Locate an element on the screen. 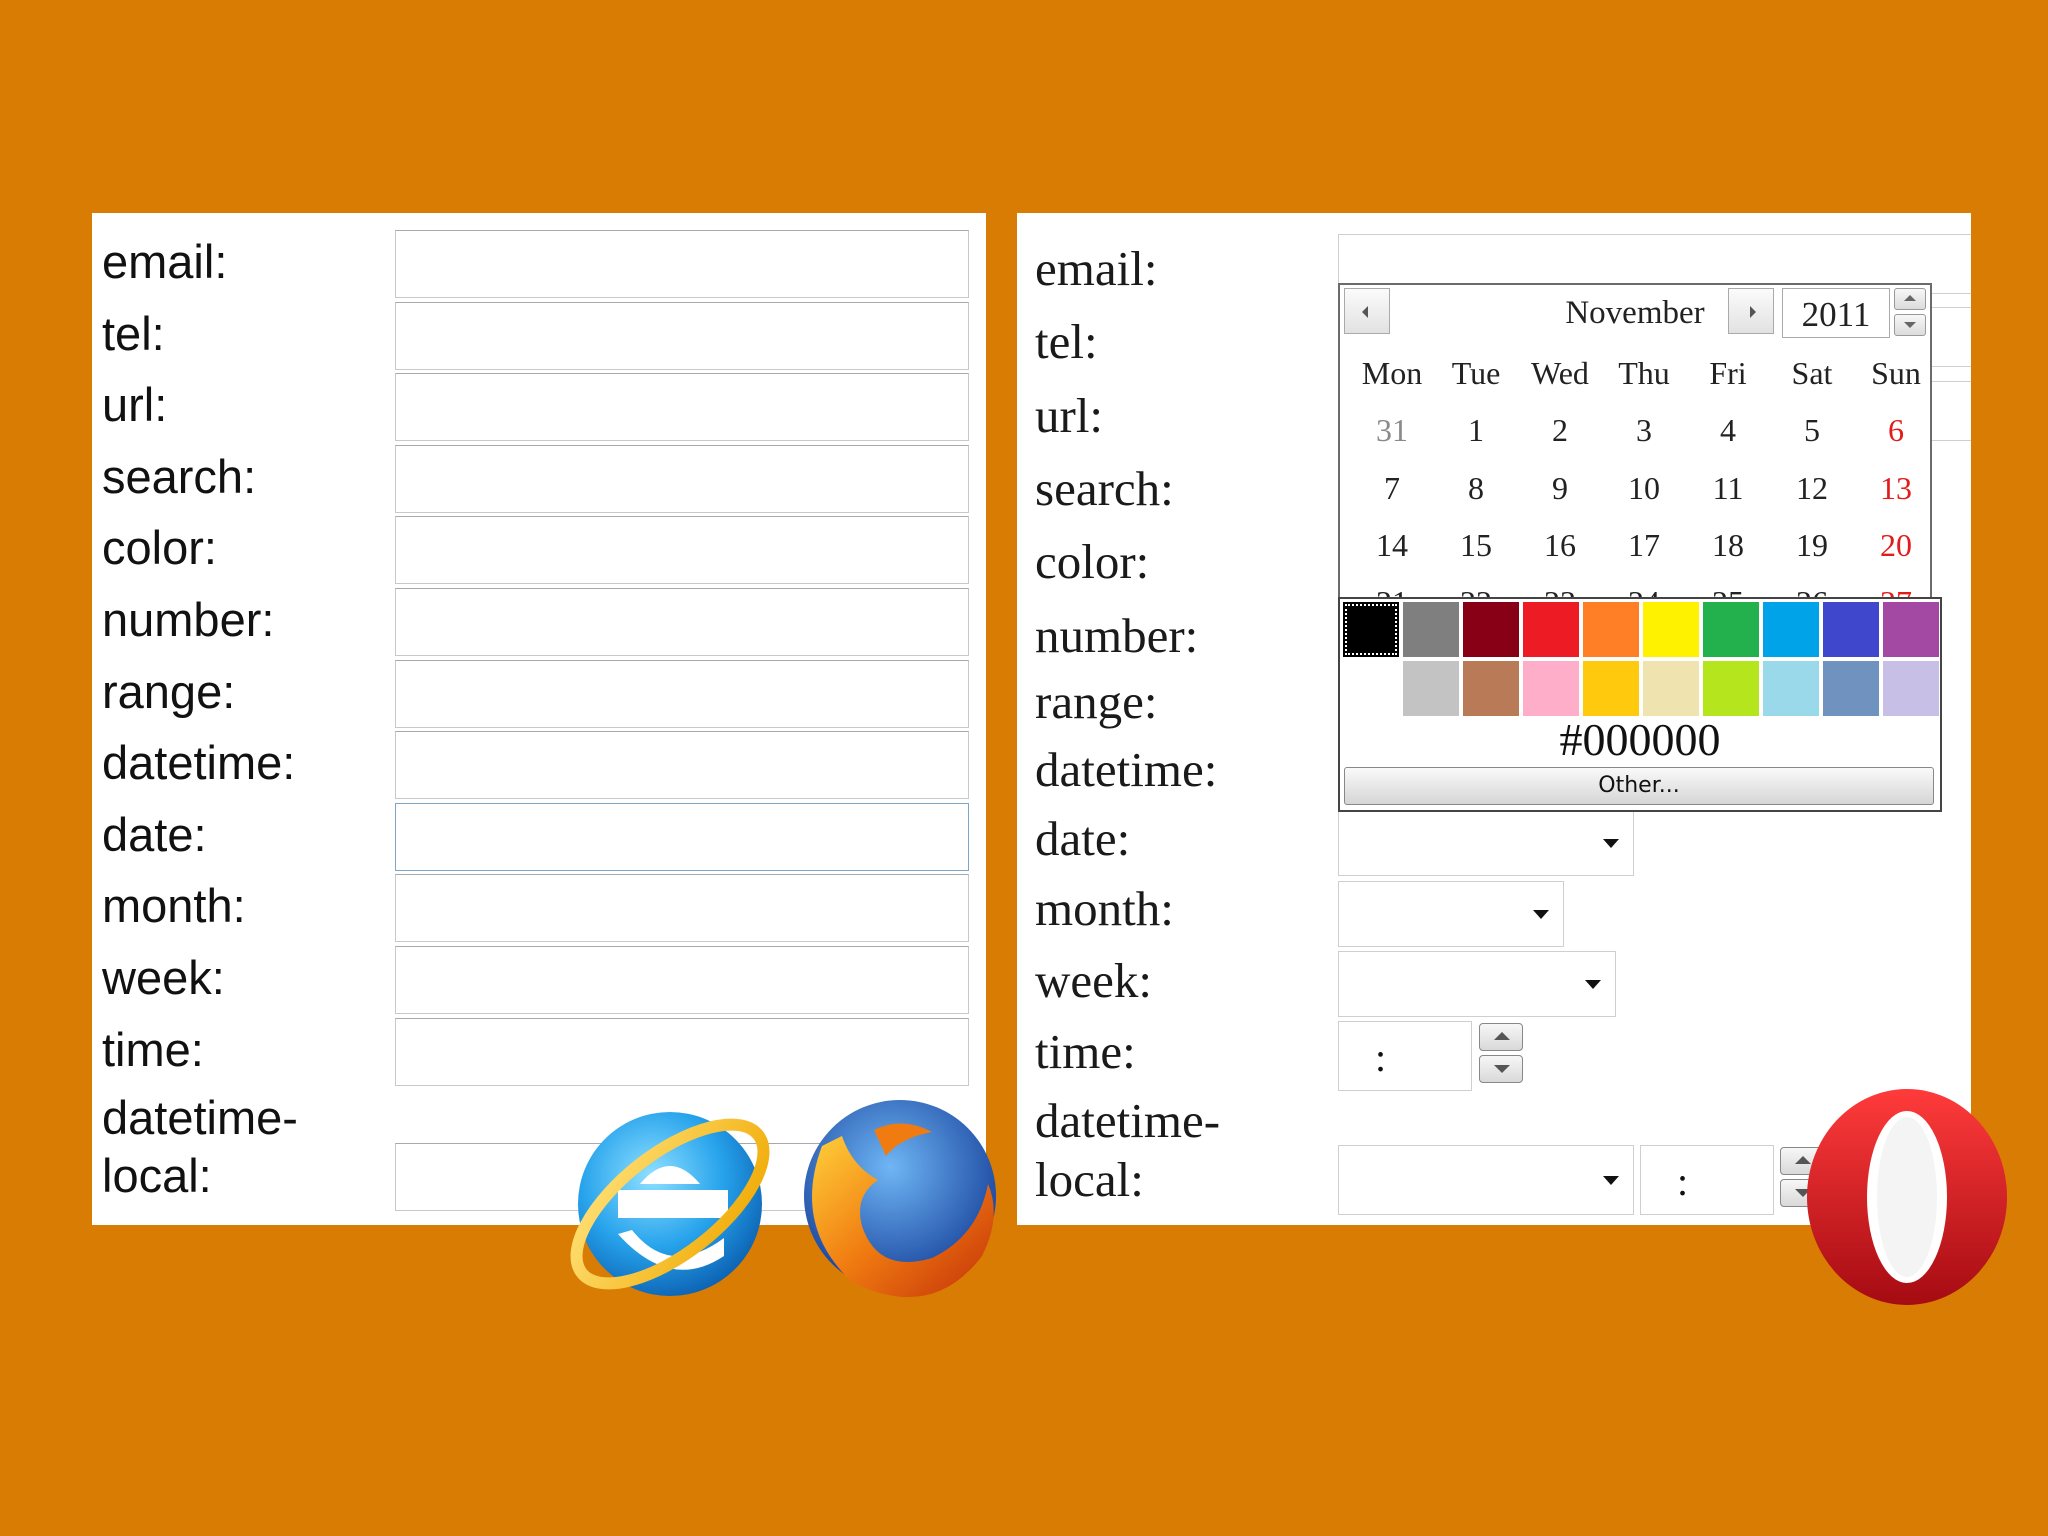 This screenshot has width=2048, height=1536. op-date-select is located at coordinates (1486, 843).